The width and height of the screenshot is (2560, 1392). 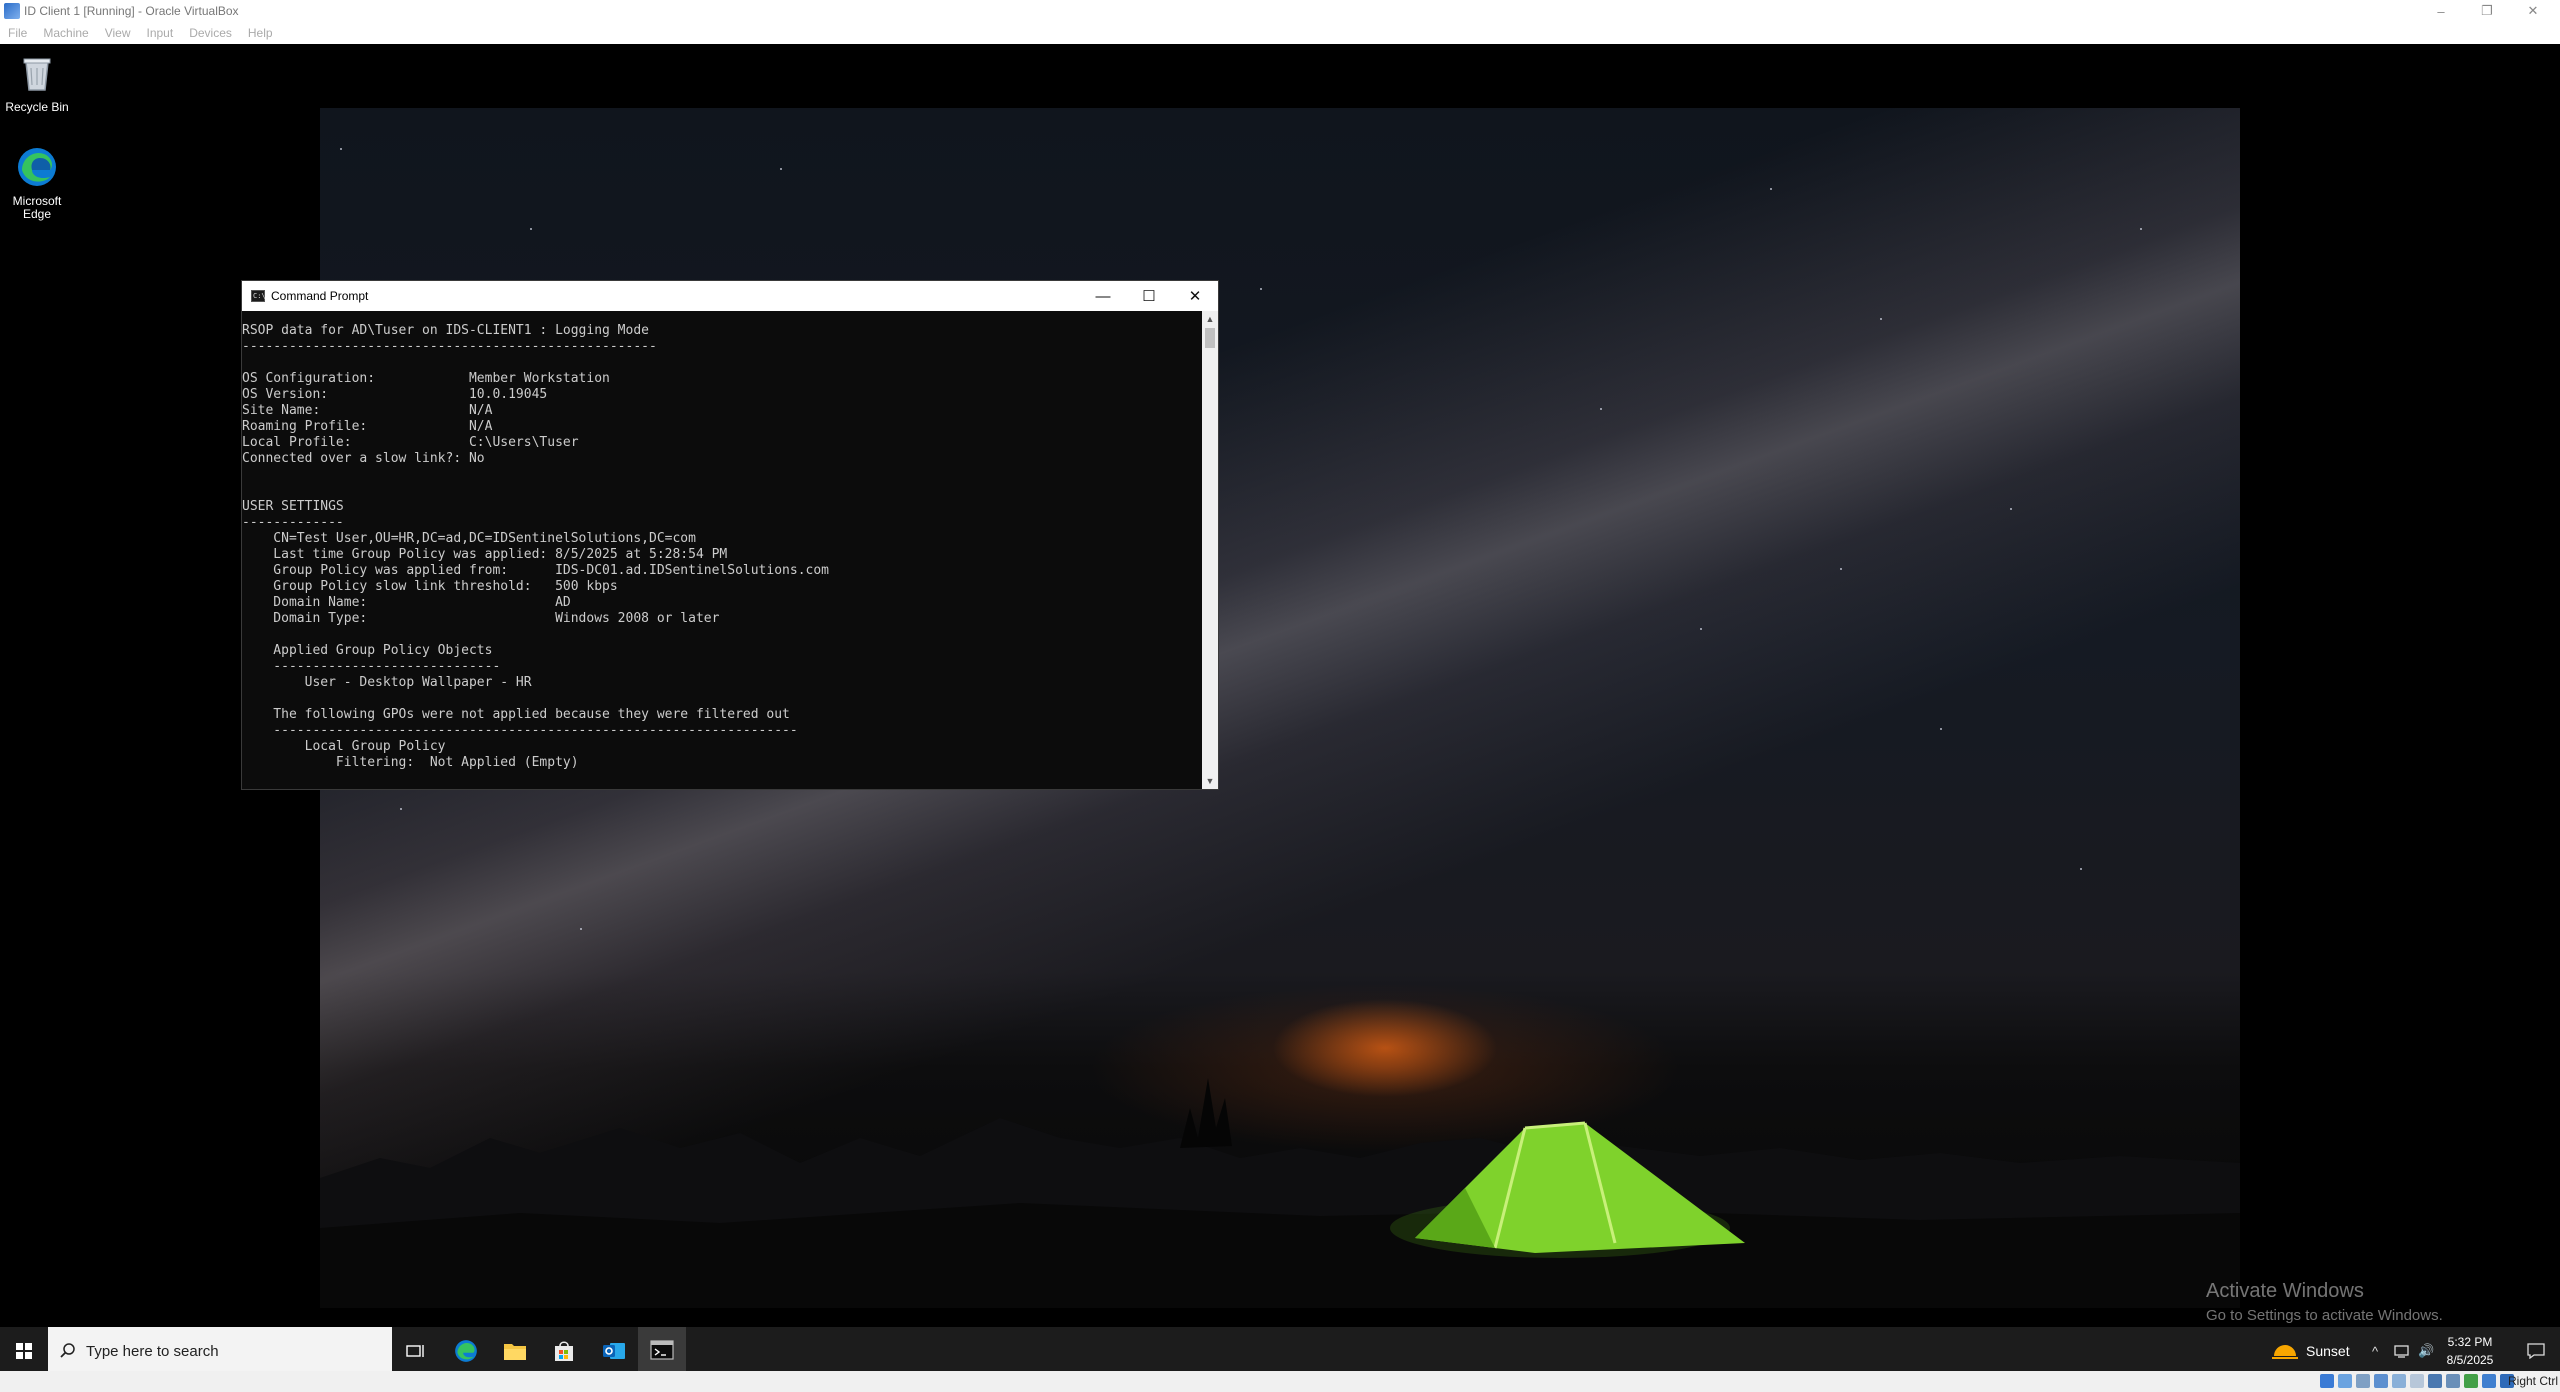 I want to click on tray-overflow-chevron: ^, so click(x=2375, y=1351).